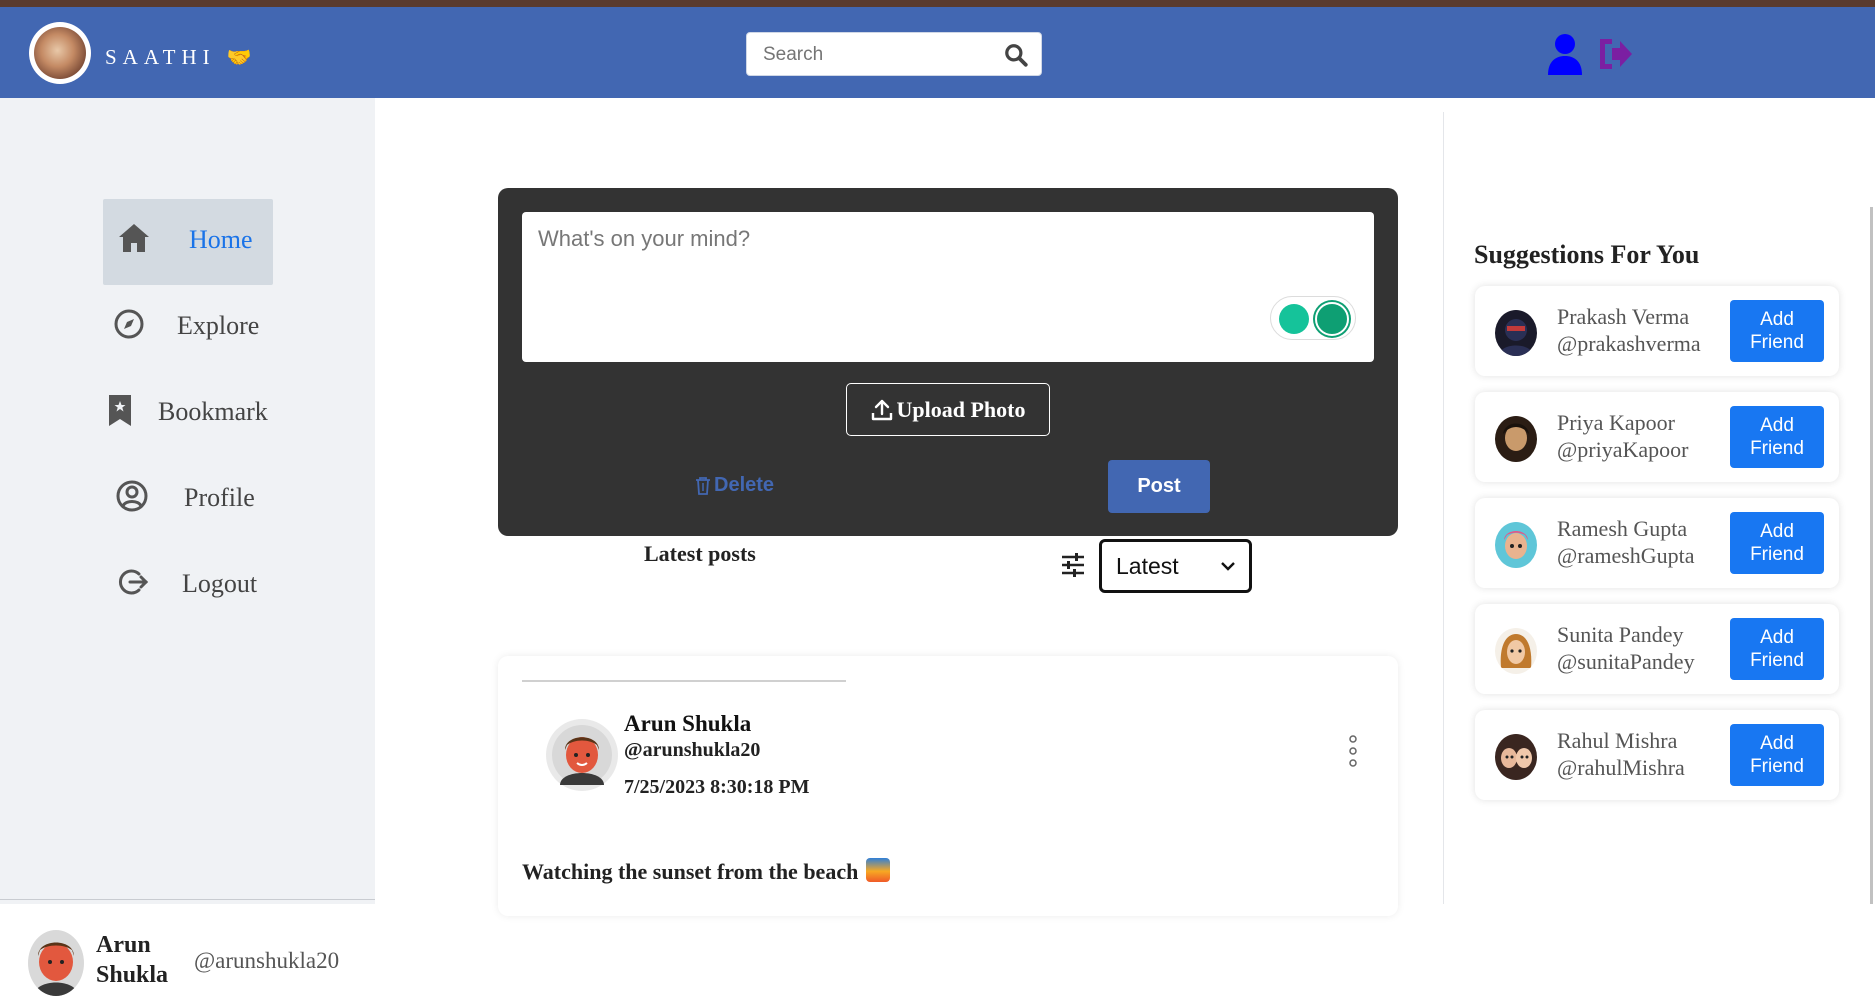  I want to click on sidebar-item-profile: Profile, so click(185, 500).